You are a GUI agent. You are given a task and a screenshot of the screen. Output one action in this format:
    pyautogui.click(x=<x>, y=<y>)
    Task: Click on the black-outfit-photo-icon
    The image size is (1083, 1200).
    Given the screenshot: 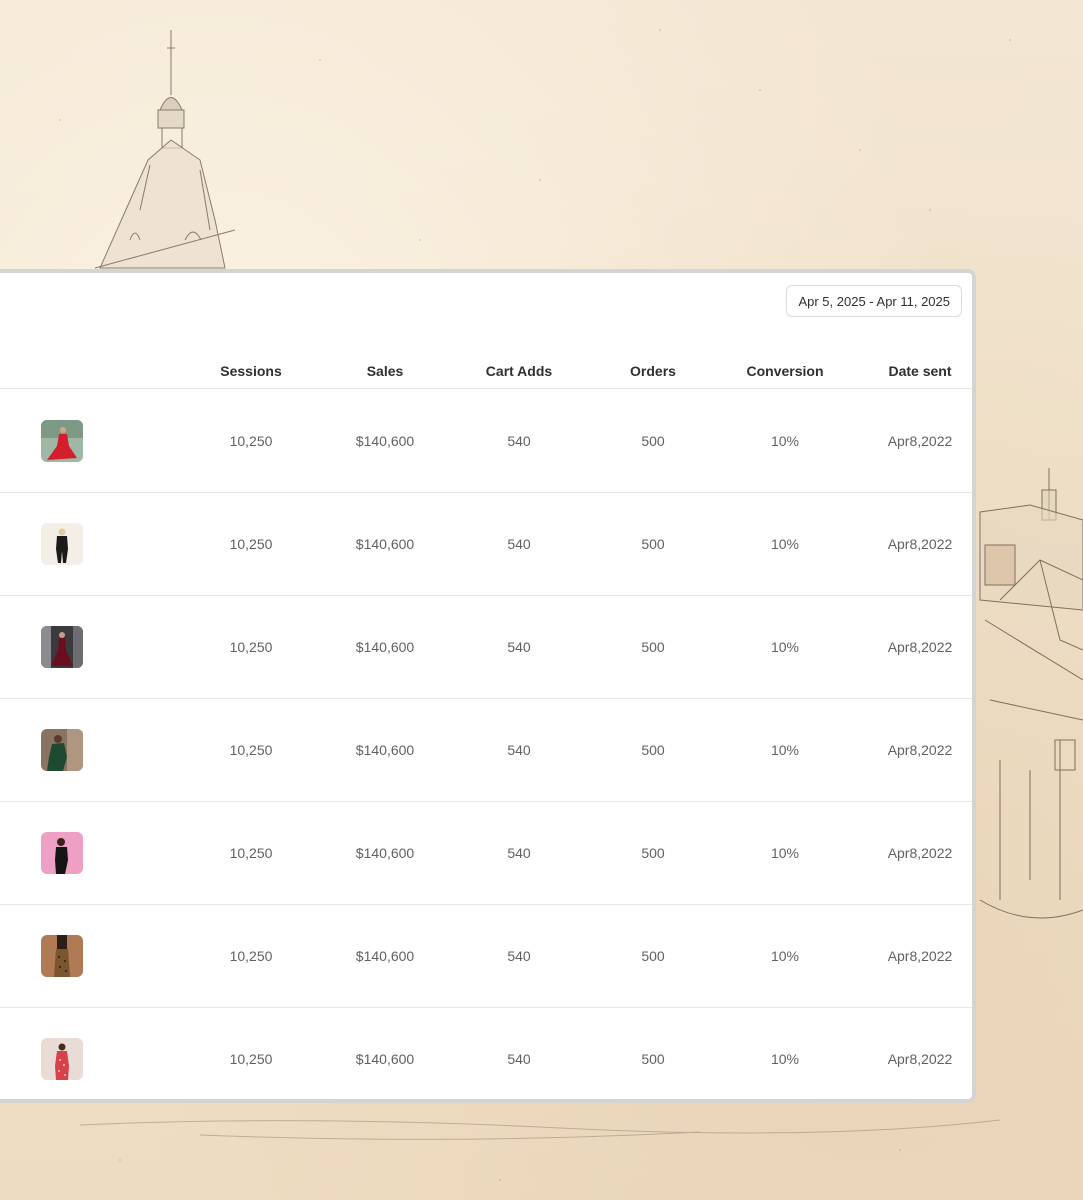 What is the action you would take?
    pyautogui.click(x=62, y=544)
    